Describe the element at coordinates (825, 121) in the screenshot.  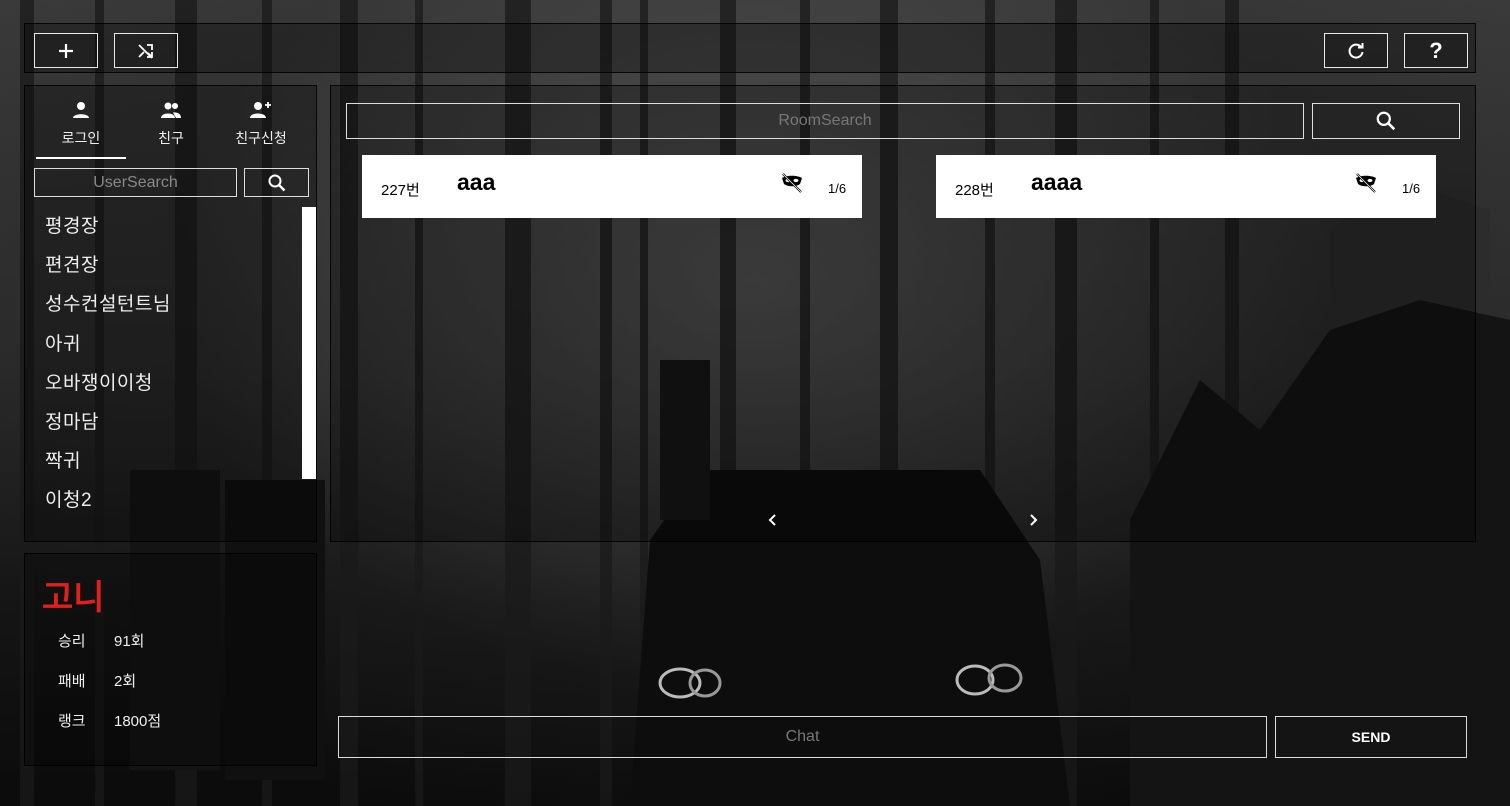
I see `room-search-input` at that location.